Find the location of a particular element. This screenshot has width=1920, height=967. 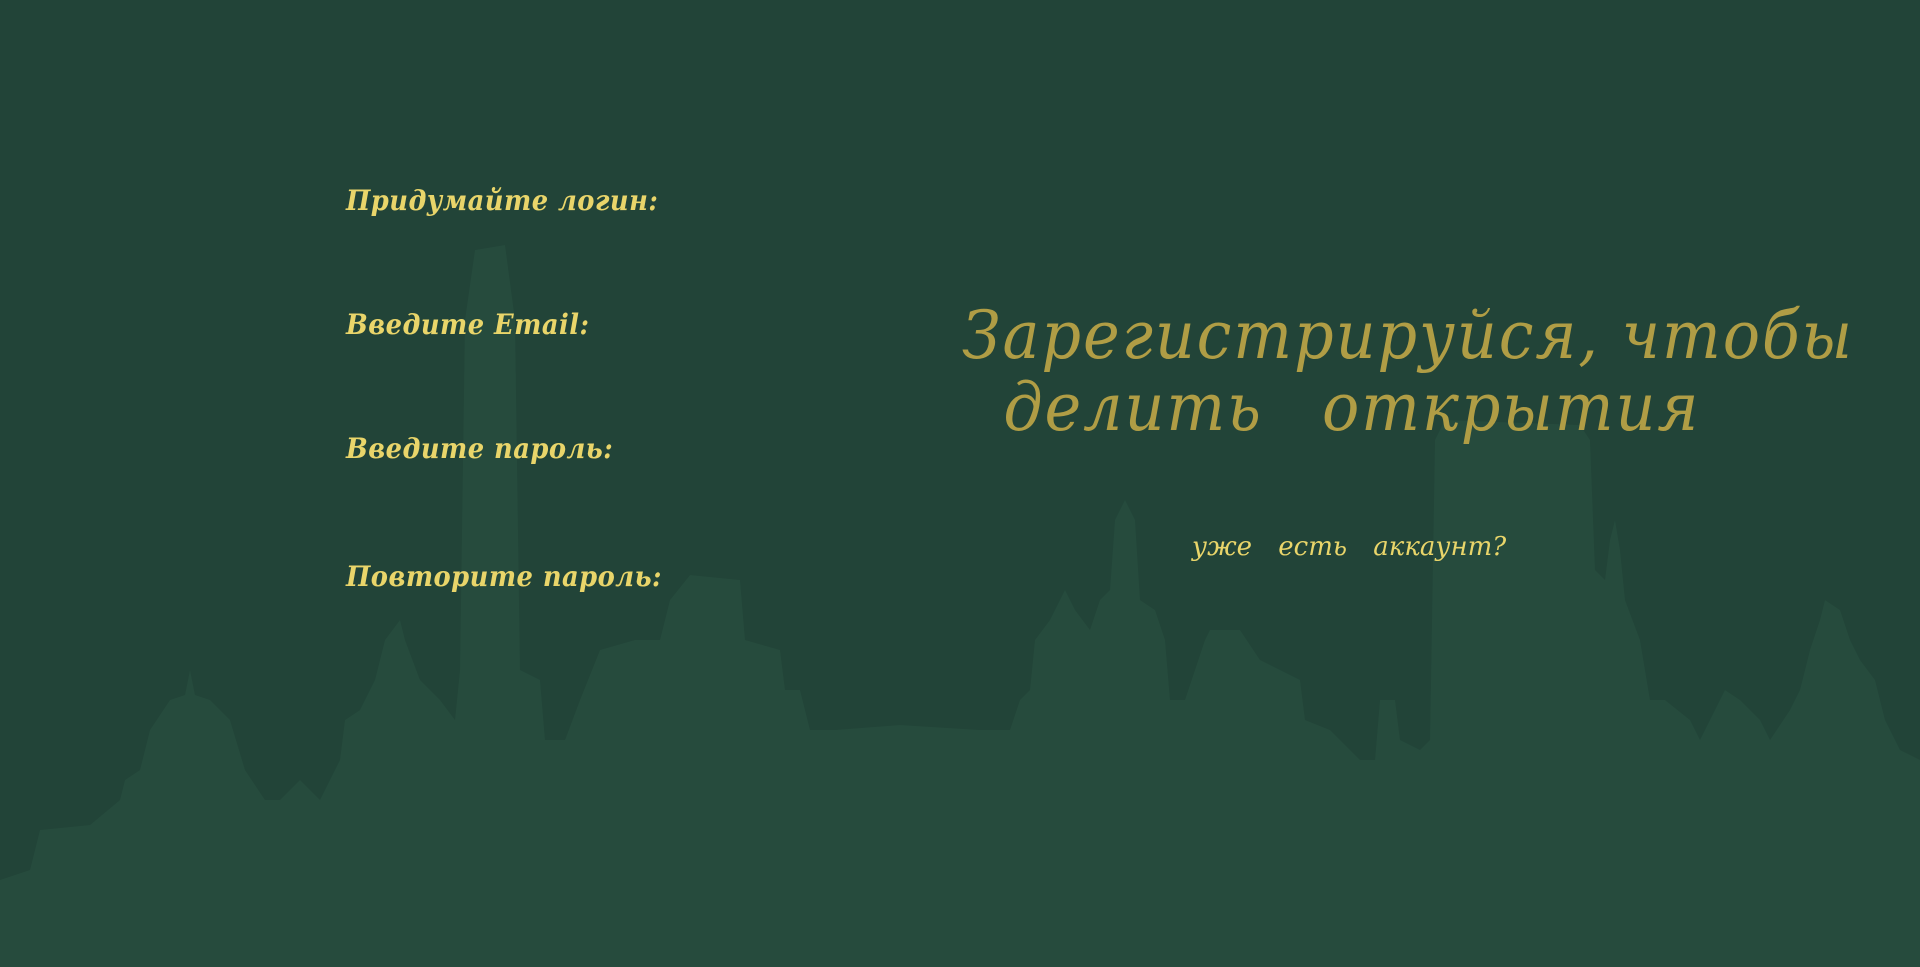

login-input is located at coordinates (528, 240).